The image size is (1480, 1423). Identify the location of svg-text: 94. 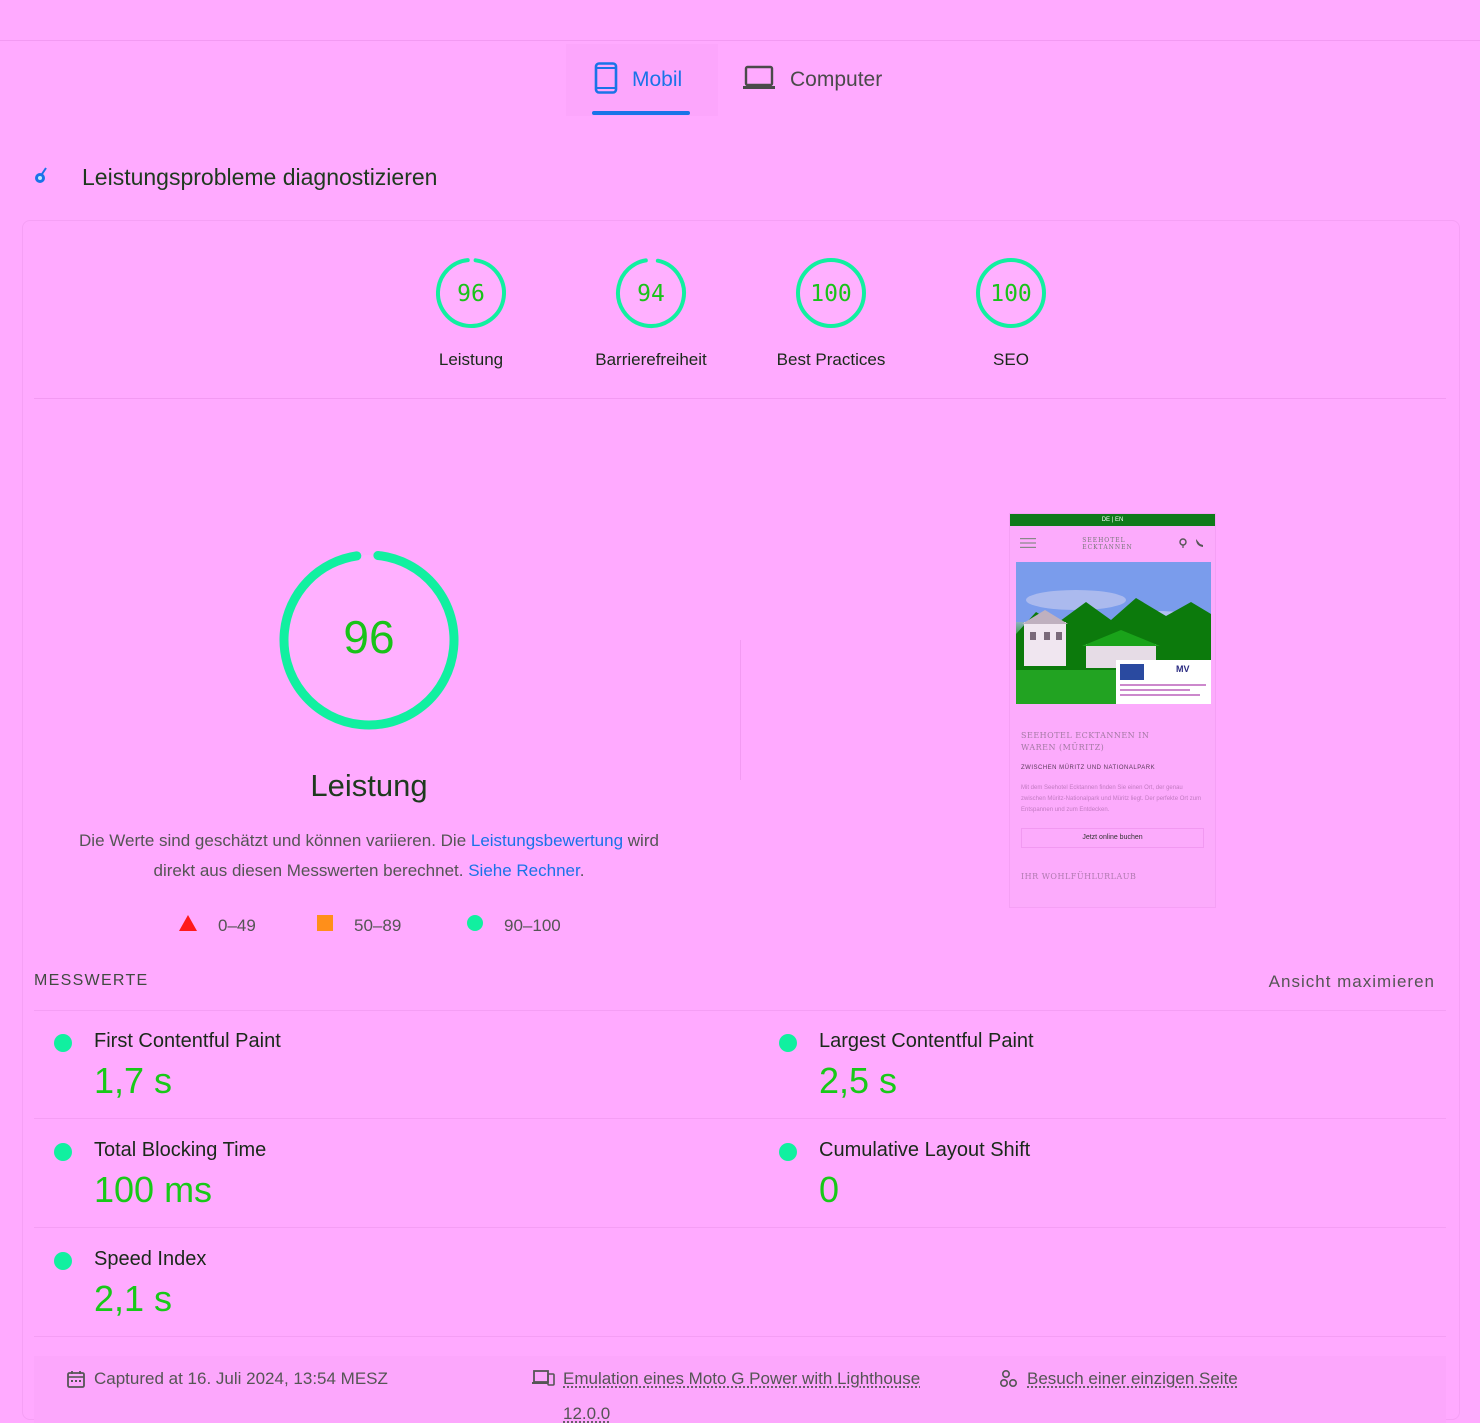
(651, 294).